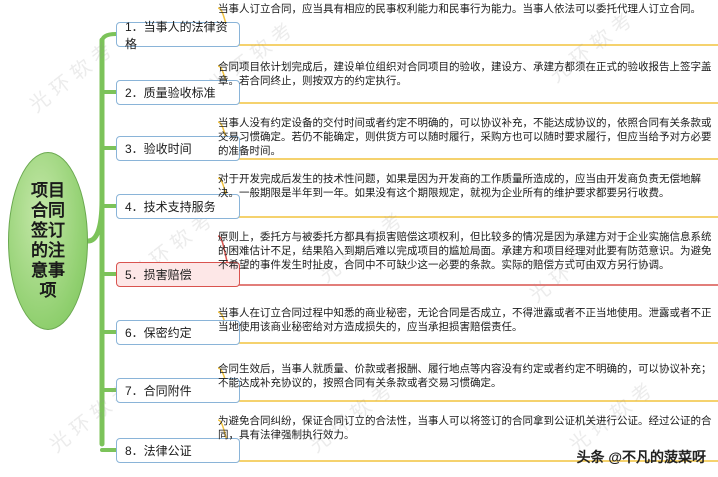 The width and height of the screenshot is (718, 477). What do you see at coordinates (158, 451) in the screenshot?
I see `branch-label-8: 8．法律公证` at bounding box center [158, 451].